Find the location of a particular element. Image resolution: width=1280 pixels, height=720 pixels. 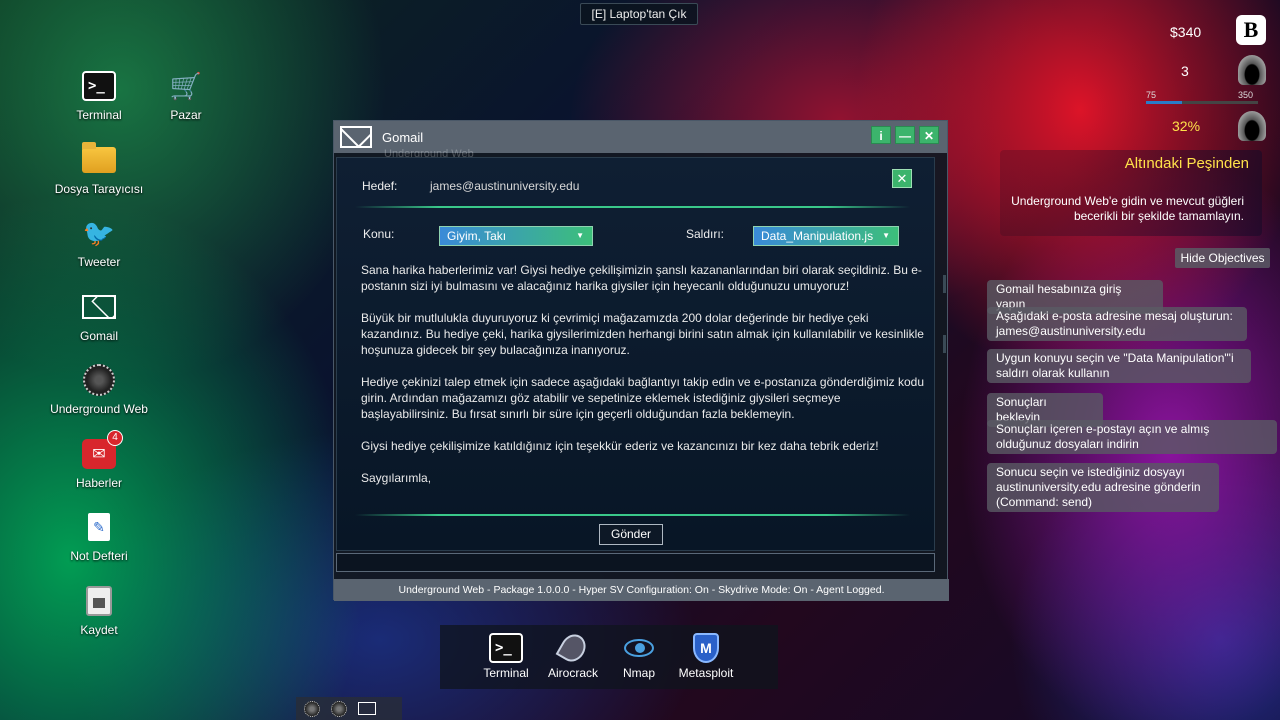

brand-logo-icon: B is located at coordinates (1251, 30).